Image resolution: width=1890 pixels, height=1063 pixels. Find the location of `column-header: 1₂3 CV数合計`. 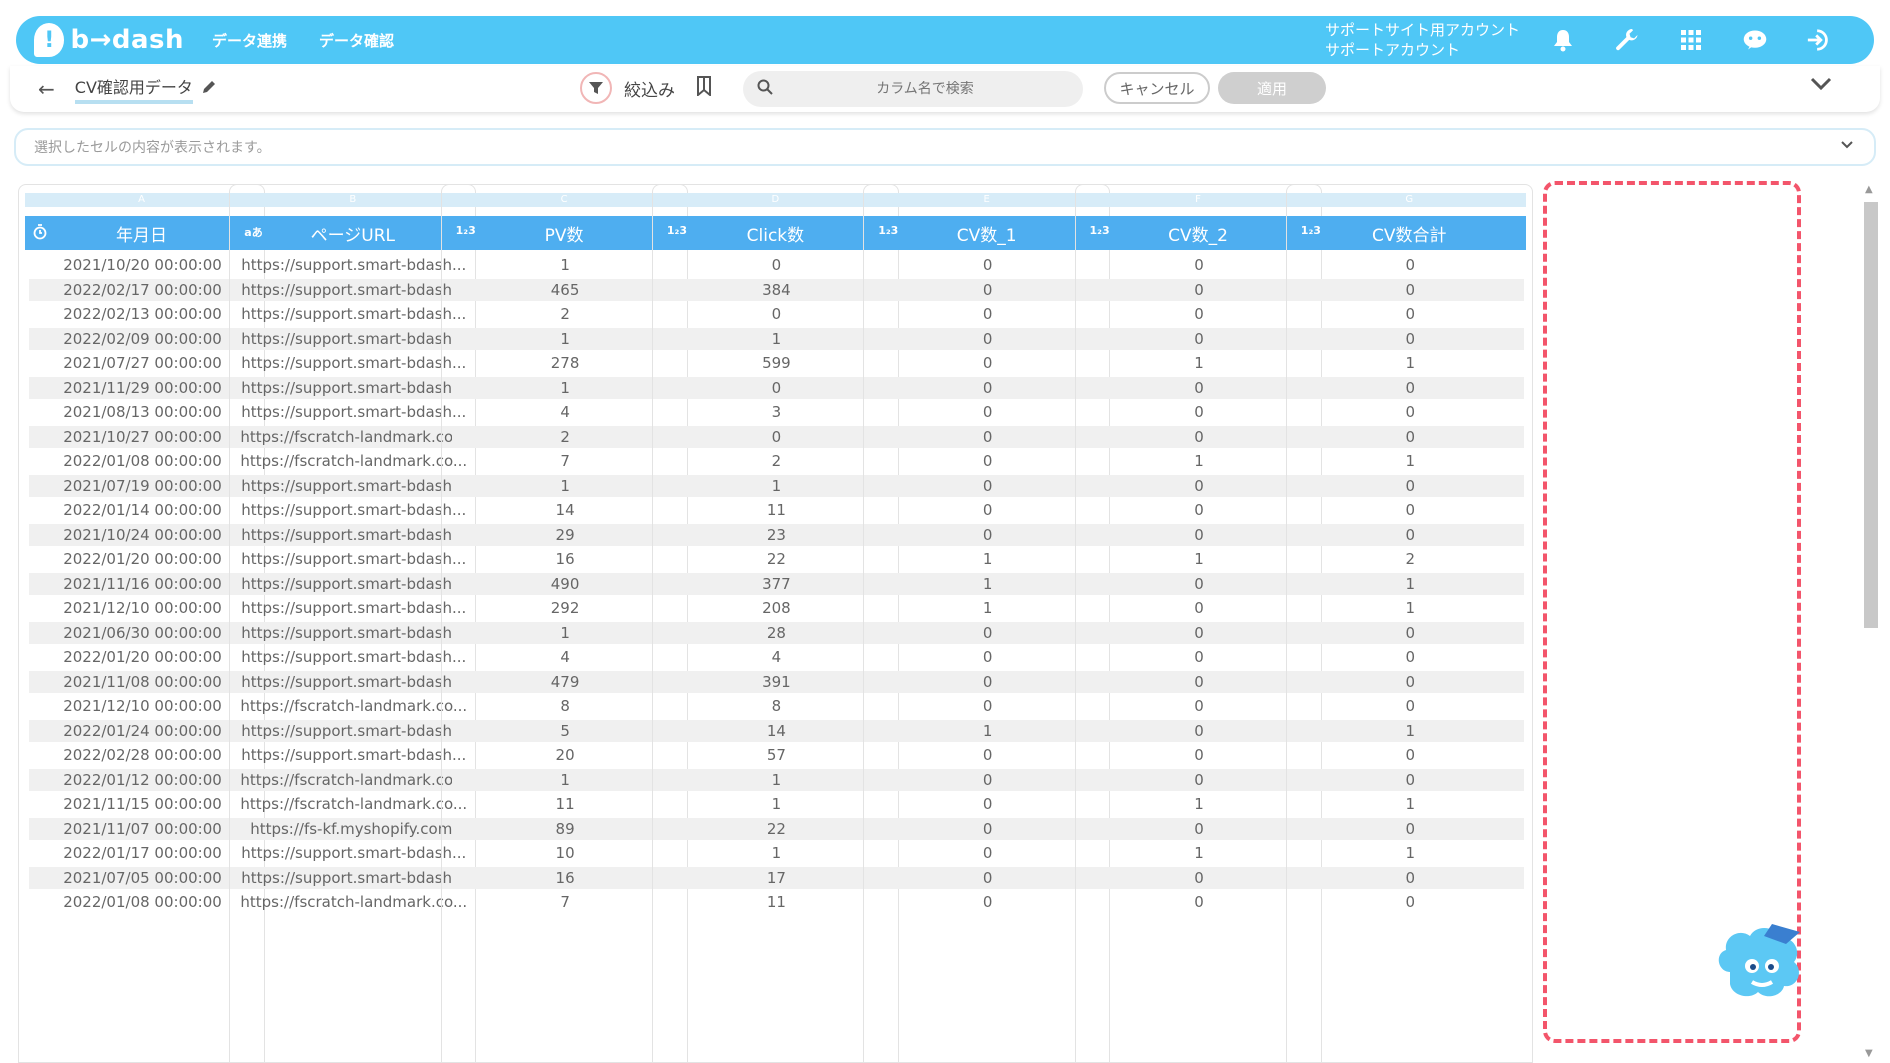

column-header: 1₂3 CV数合計 is located at coordinates (1409, 233).